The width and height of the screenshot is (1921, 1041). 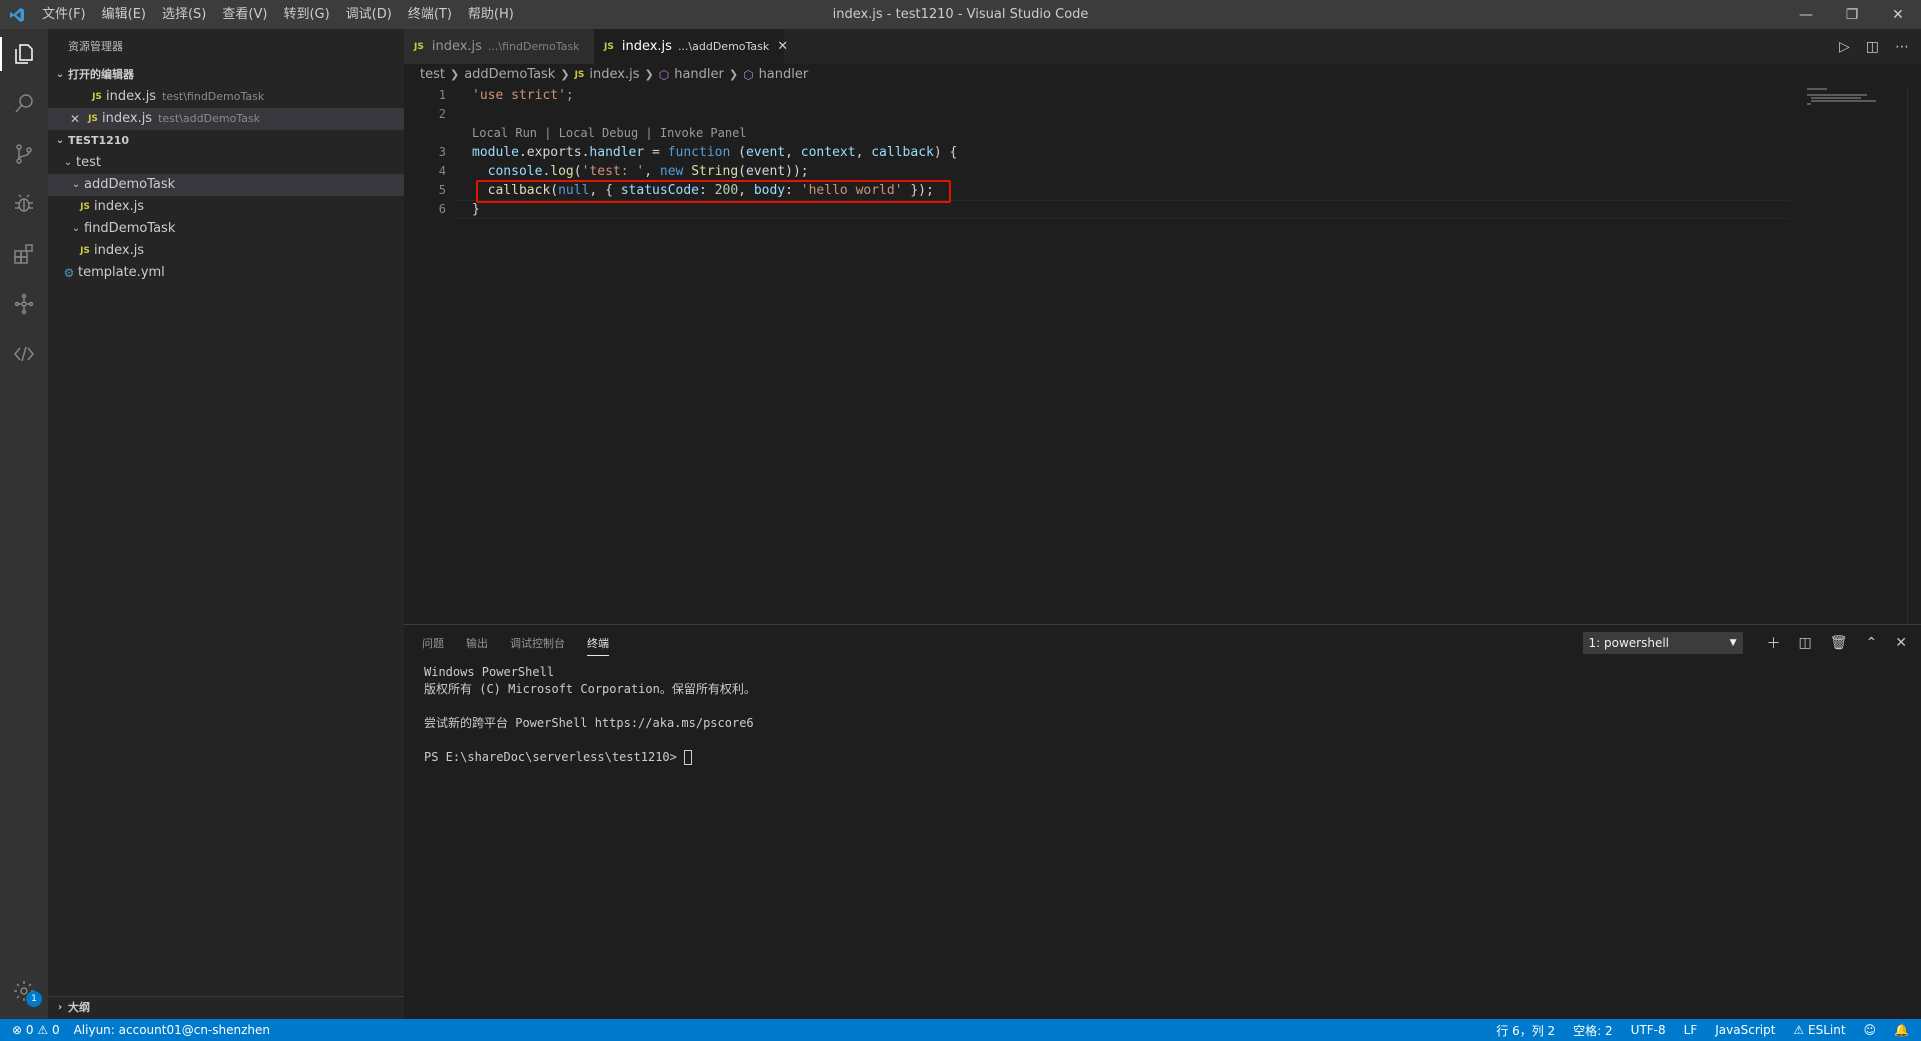 I want to click on aliyun-functions-icon, so click(x=24, y=304).